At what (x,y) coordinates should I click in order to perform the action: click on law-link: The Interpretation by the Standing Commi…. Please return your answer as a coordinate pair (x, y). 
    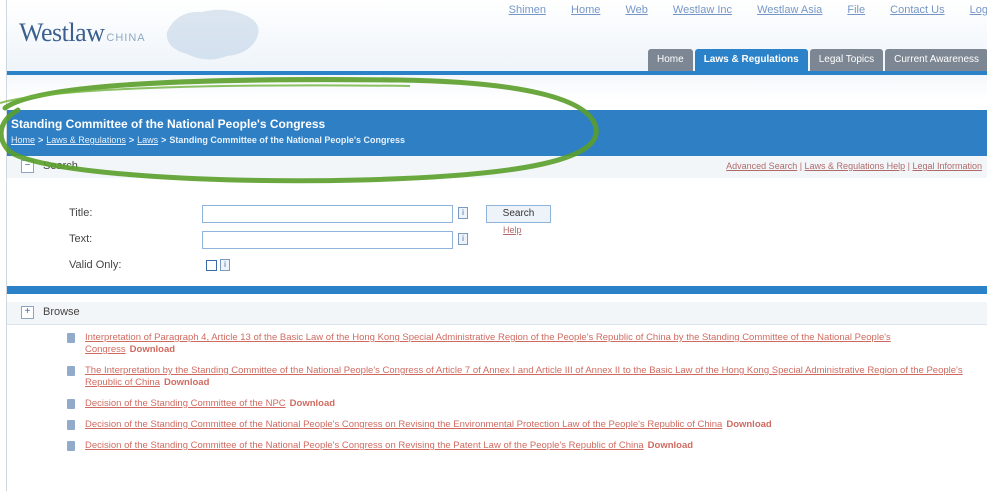
    Looking at the image, I should click on (524, 376).